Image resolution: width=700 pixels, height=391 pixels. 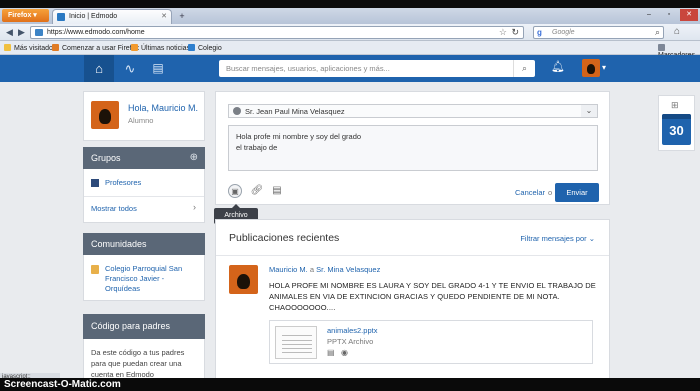 I want to click on chevron-down-icon: ▾, so click(x=604, y=67).